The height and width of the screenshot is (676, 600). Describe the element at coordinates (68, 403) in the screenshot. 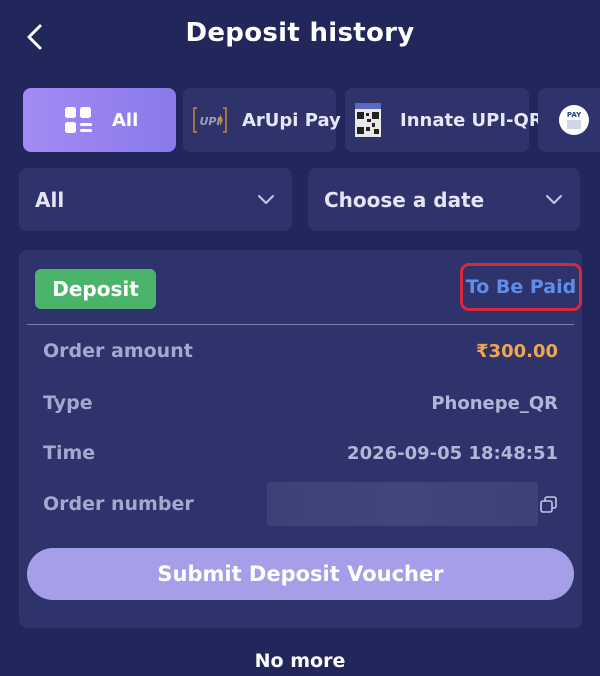

I see `type-label: Type` at that location.